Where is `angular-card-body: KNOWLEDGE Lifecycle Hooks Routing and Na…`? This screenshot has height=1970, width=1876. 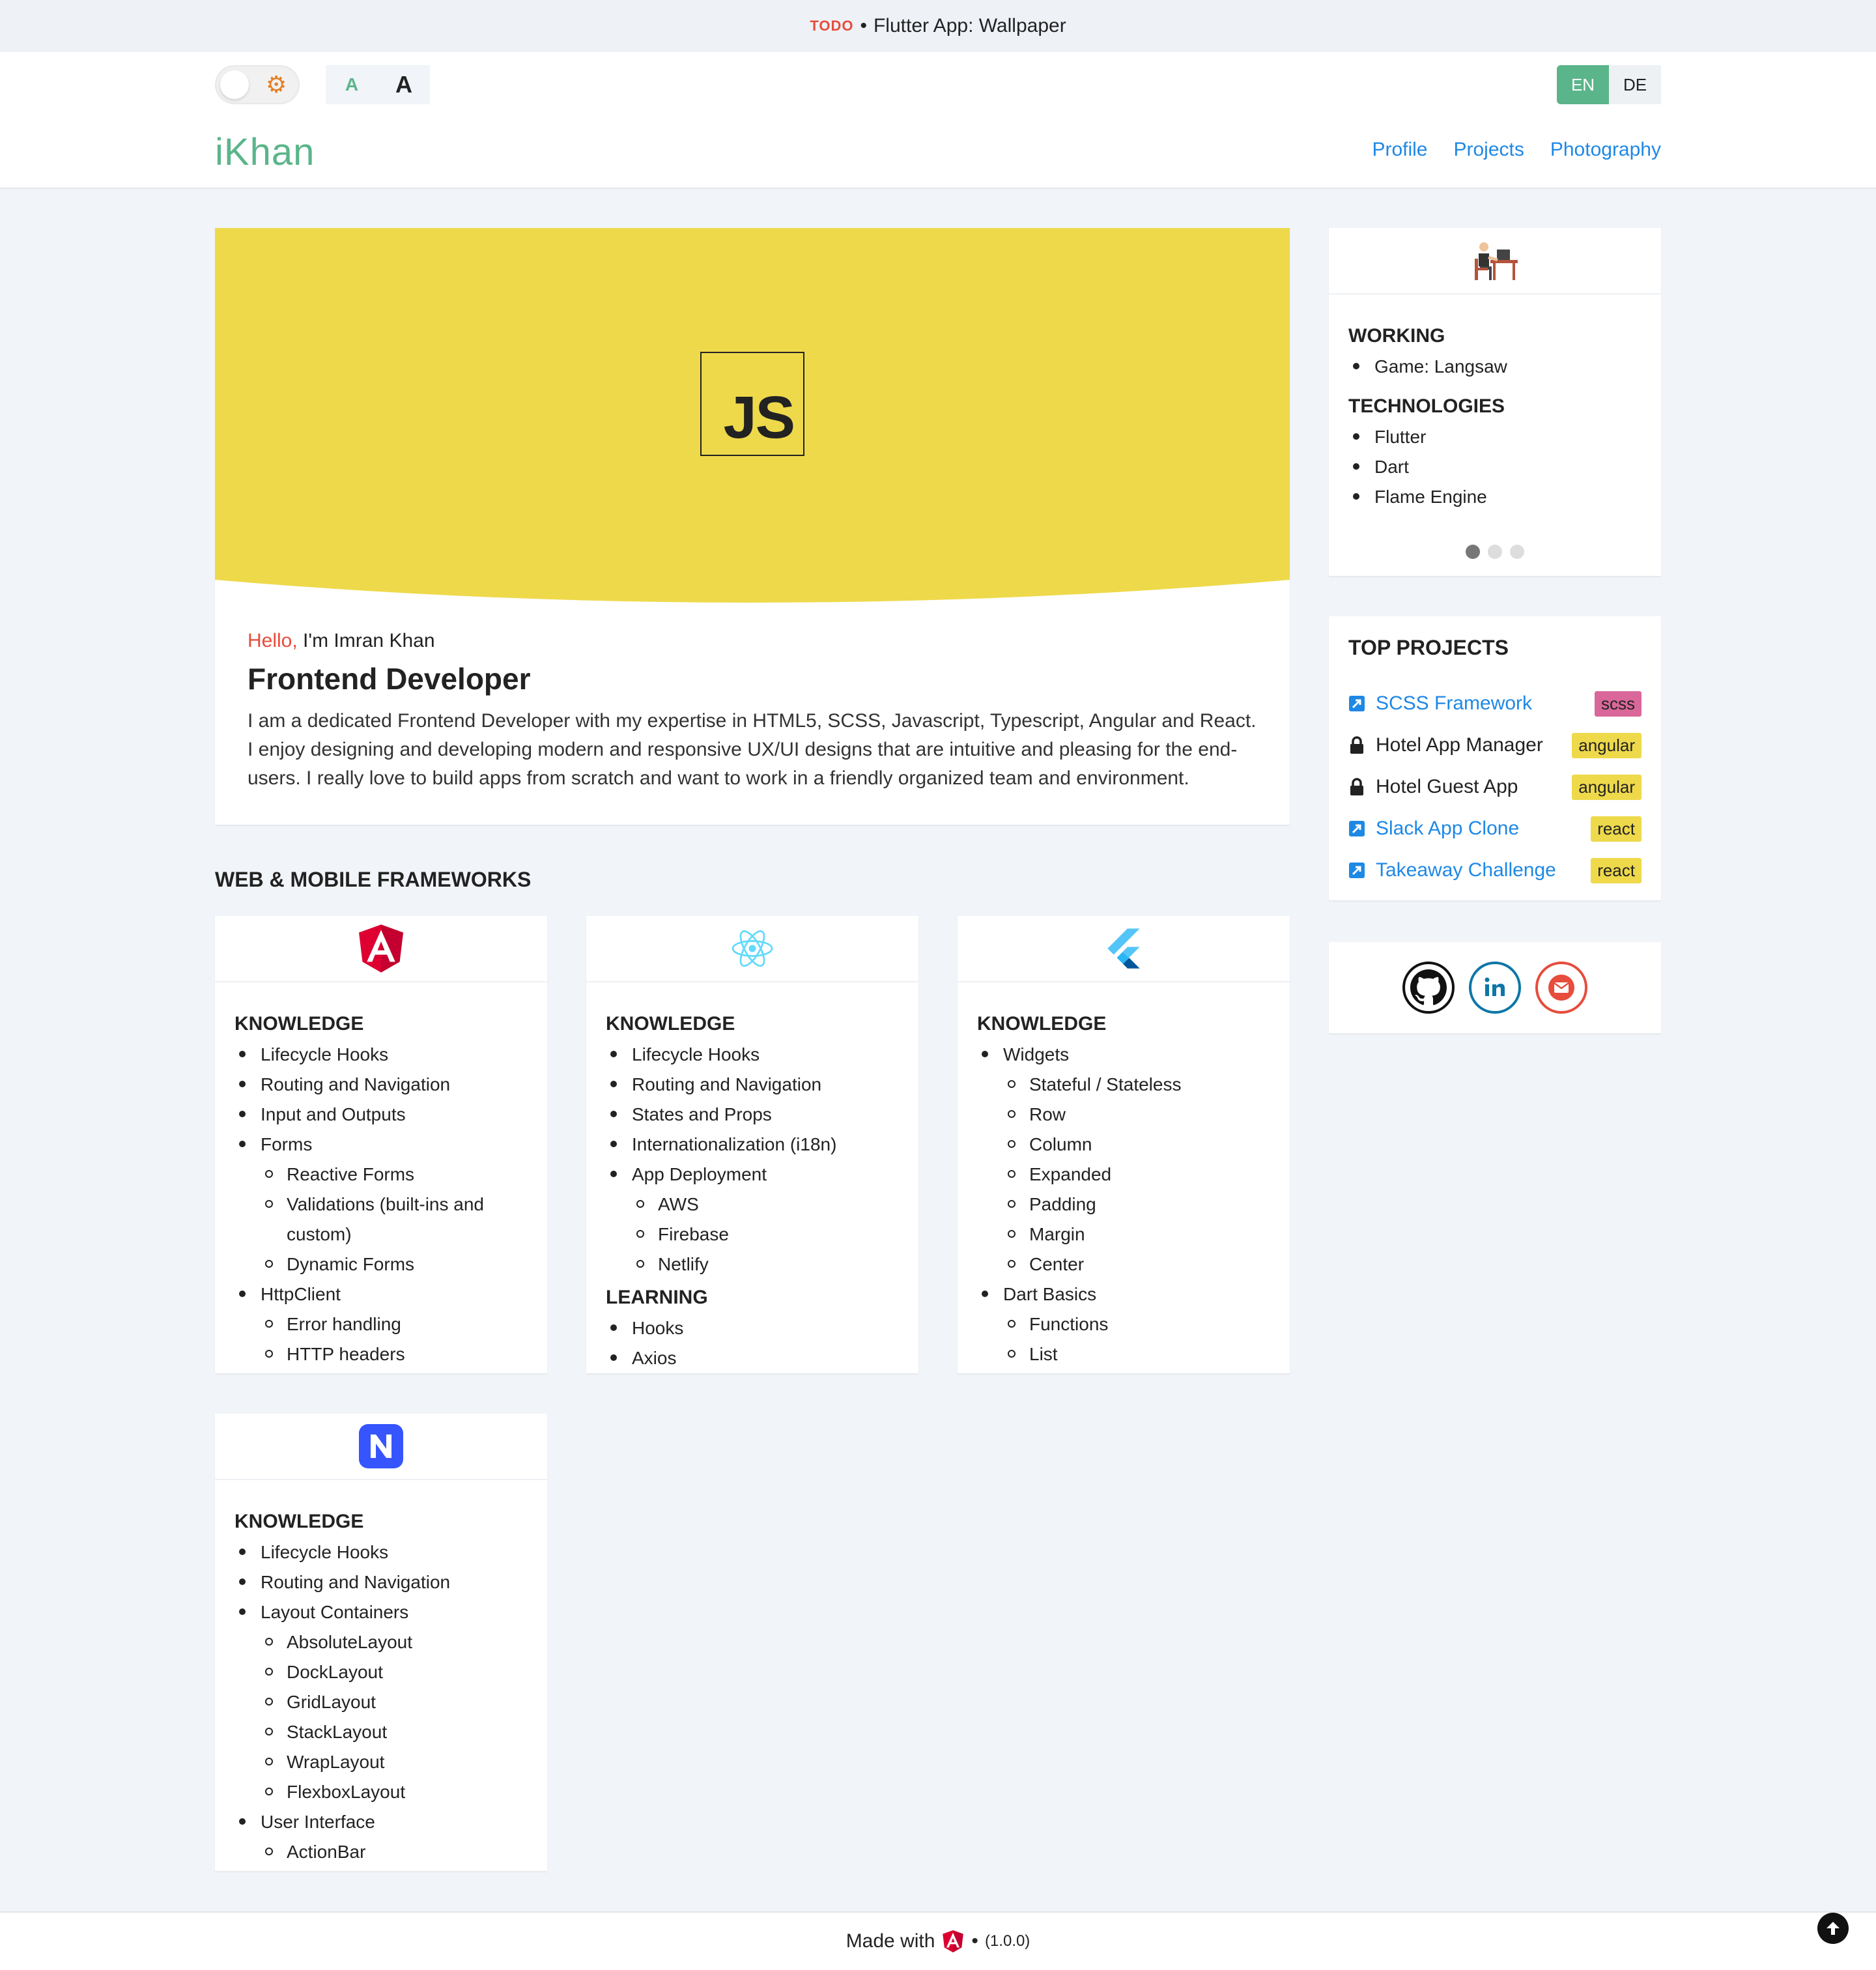 angular-card-body: KNOWLEDGE Lifecycle Hooks Routing and Na… is located at coordinates (381, 1176).